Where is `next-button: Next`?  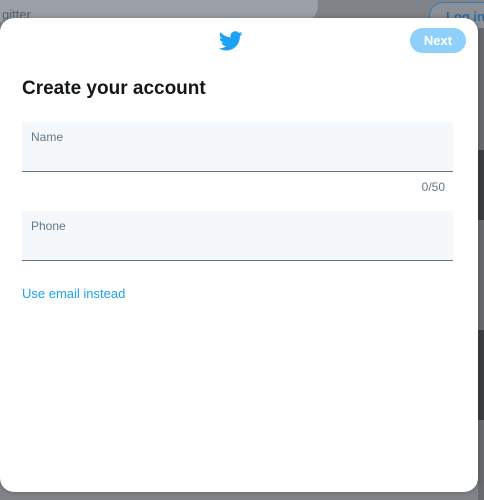 next-button: Next is located at coordinates (438, 40).